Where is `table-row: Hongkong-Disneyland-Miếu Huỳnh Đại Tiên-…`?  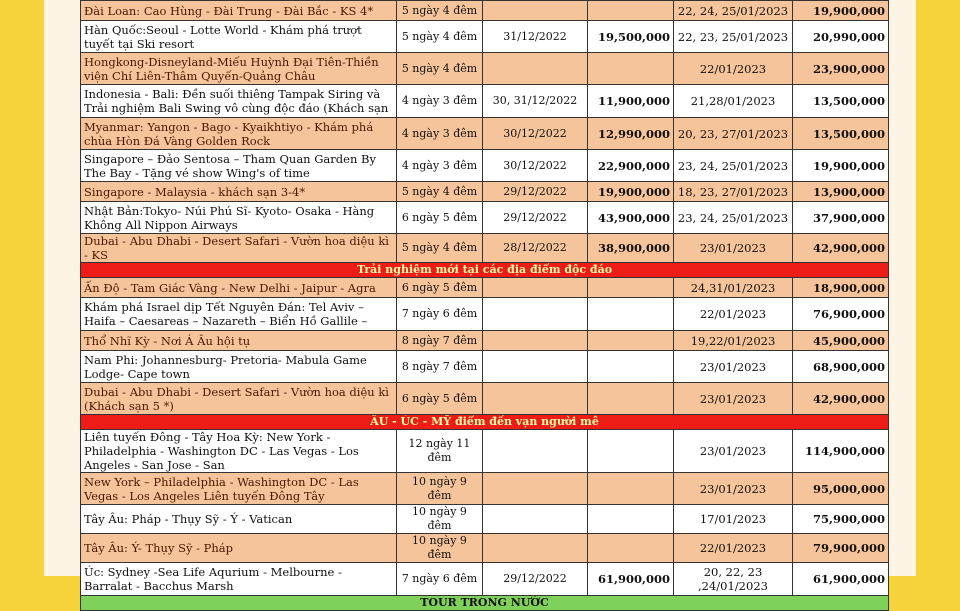 table-row: Hongkong-Disneyland-Miếu Huỳnh Đại Tiên-… is located at coordinates (484, 68).